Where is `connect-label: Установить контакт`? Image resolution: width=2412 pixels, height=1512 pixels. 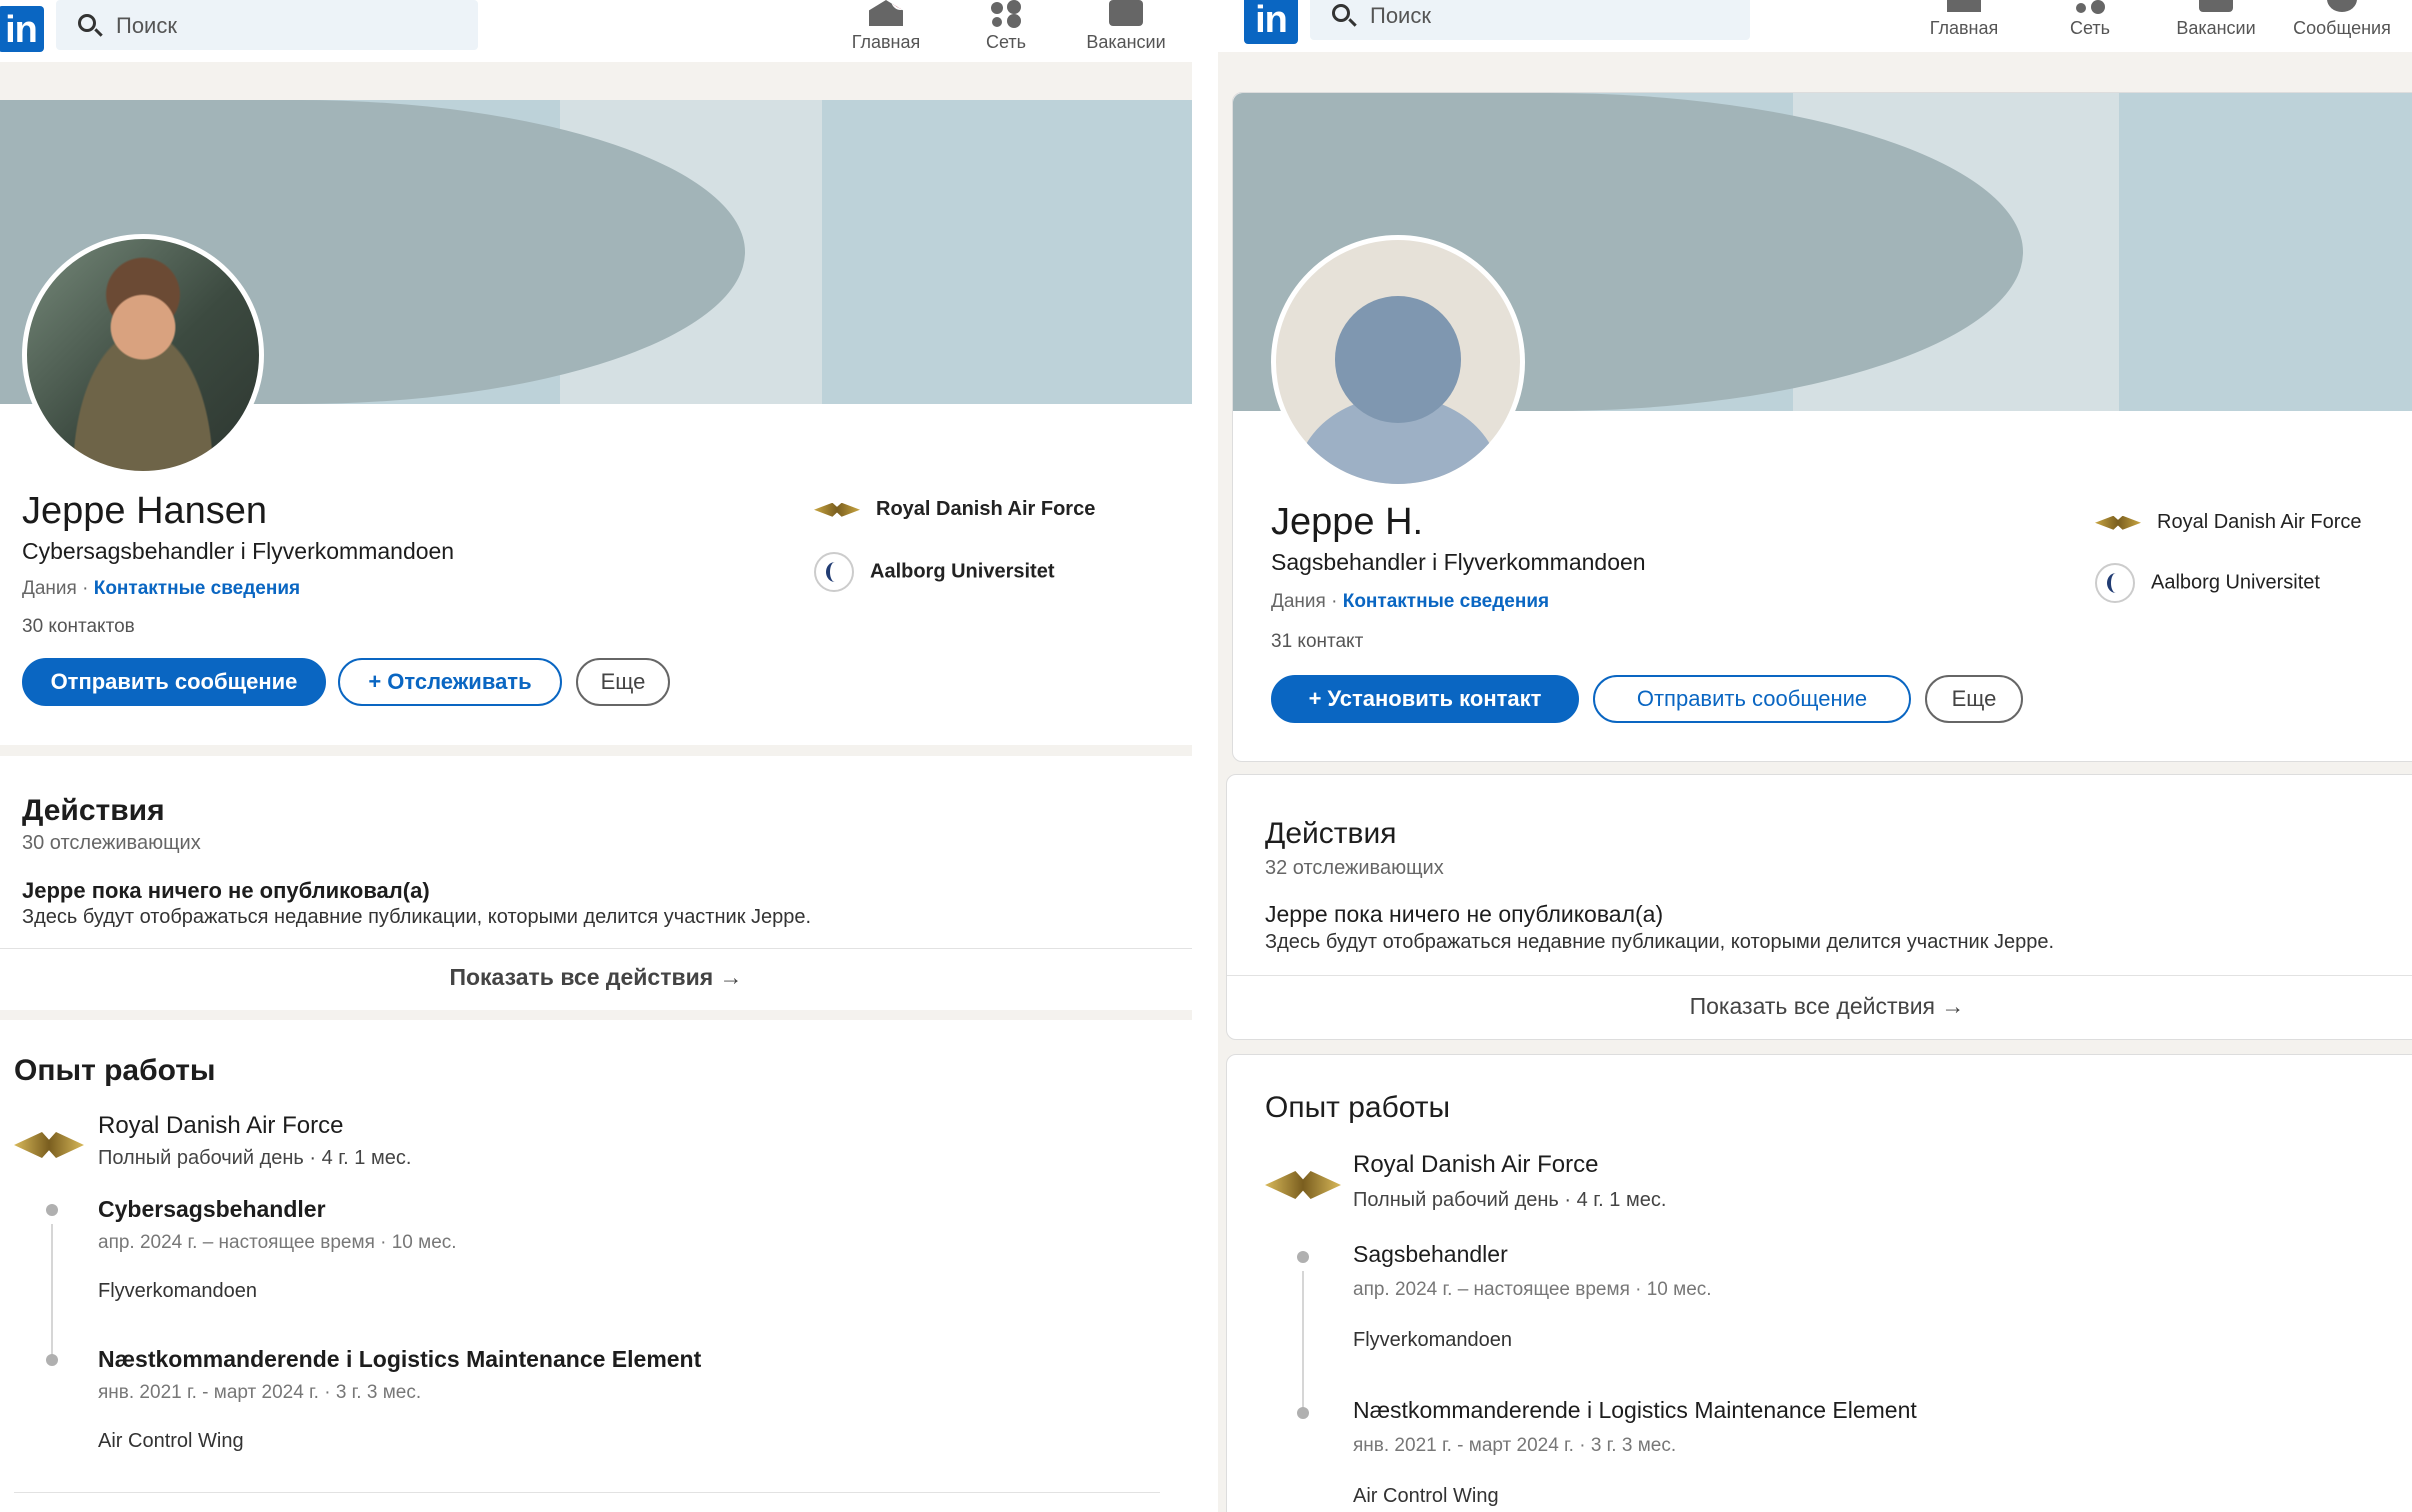
connect-label: Установить контакт is located at coordinates (1434, 698).